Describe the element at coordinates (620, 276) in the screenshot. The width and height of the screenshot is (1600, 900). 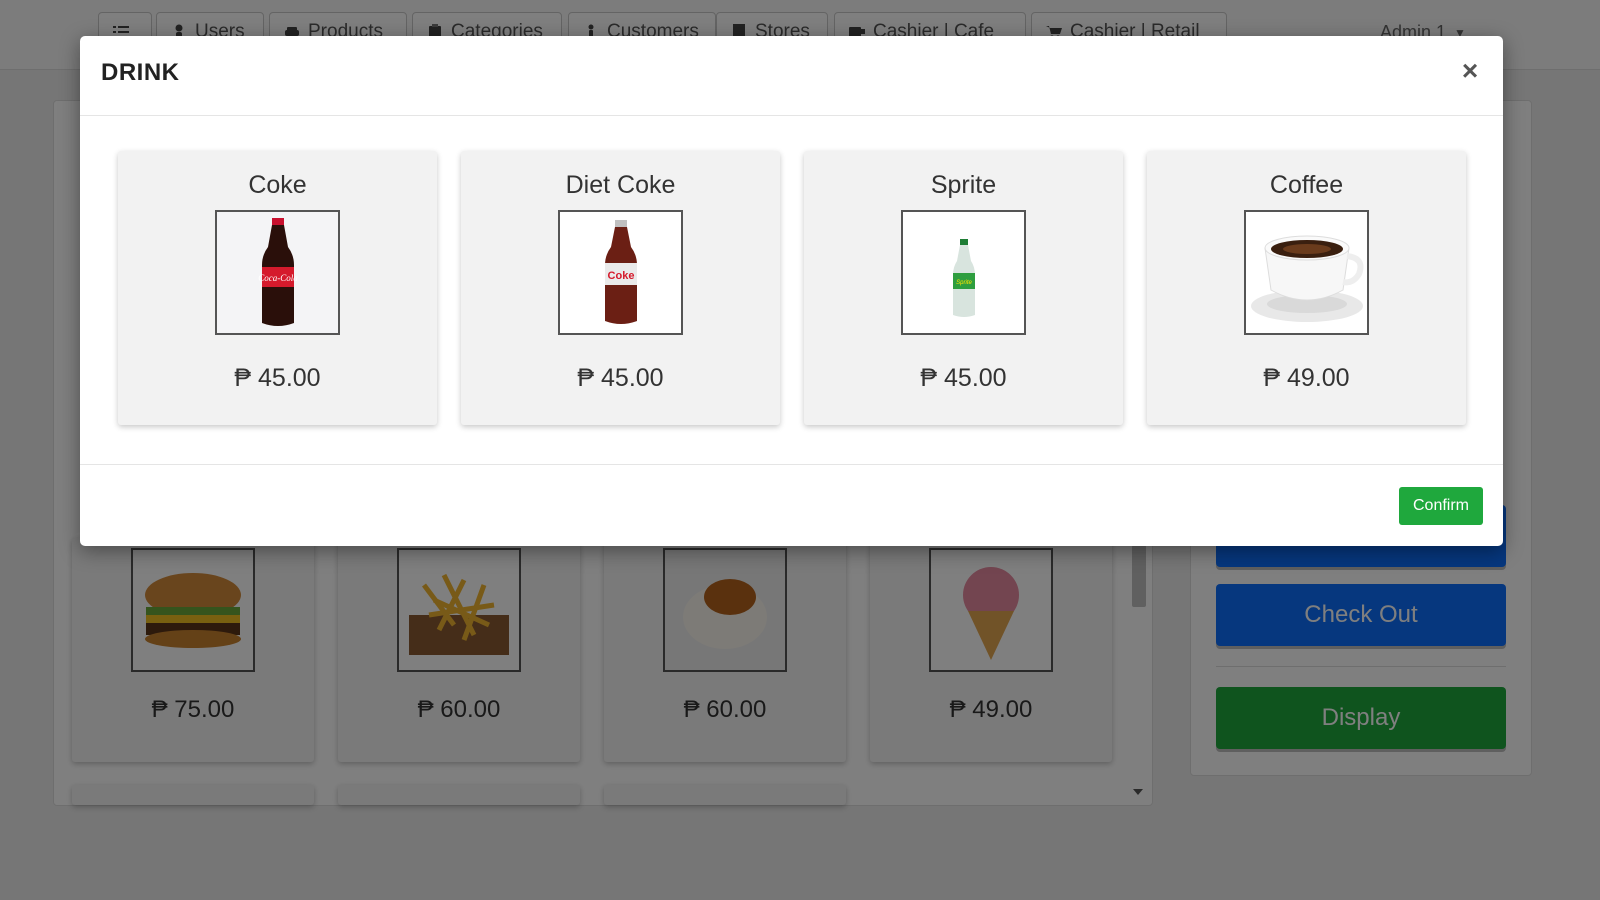
I see `svg-text: Coke` at that location.